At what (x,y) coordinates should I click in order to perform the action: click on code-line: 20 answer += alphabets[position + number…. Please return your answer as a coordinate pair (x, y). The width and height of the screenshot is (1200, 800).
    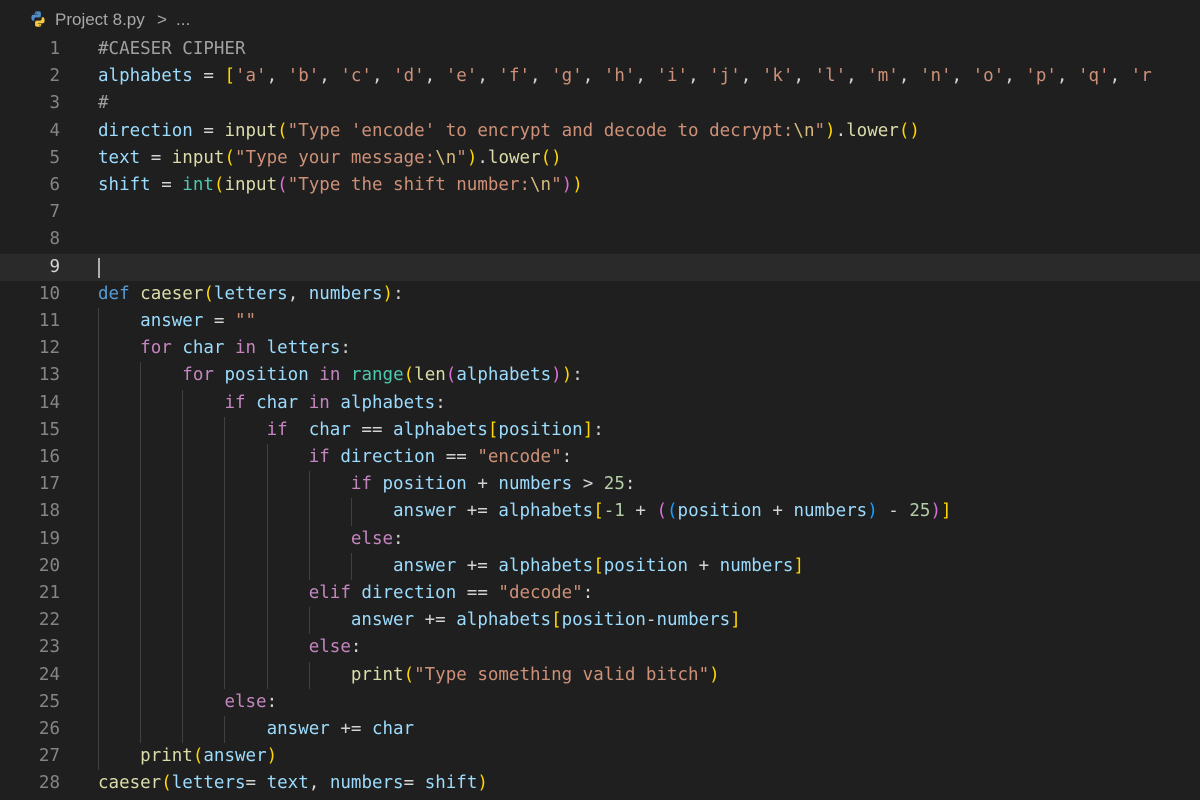
    Looking at the image, I should click on (600, 566).